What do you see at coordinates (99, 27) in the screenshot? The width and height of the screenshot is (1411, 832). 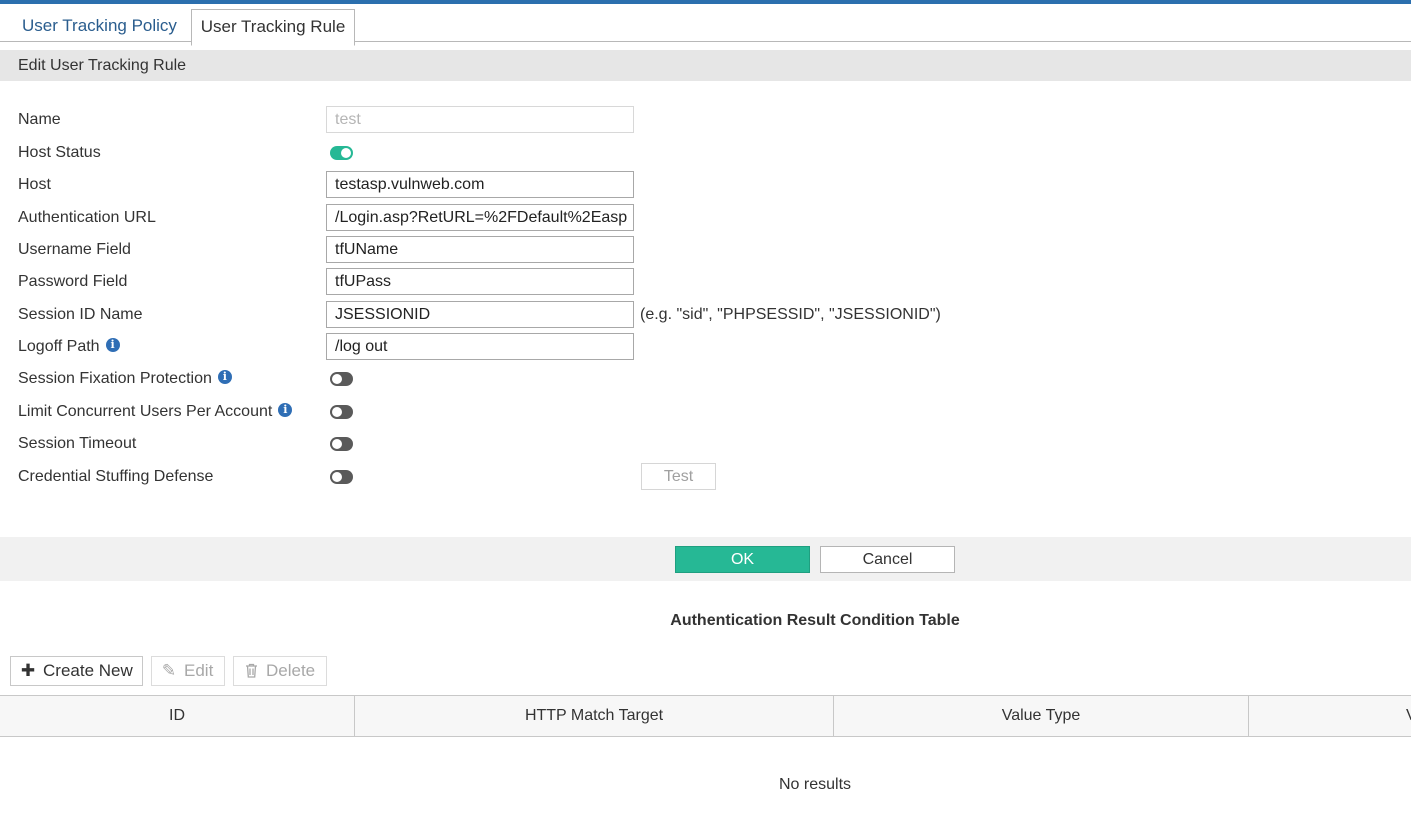 I see `tab-user-tracking-policy: User Tracking Policy` at bounding box center [99, 27].